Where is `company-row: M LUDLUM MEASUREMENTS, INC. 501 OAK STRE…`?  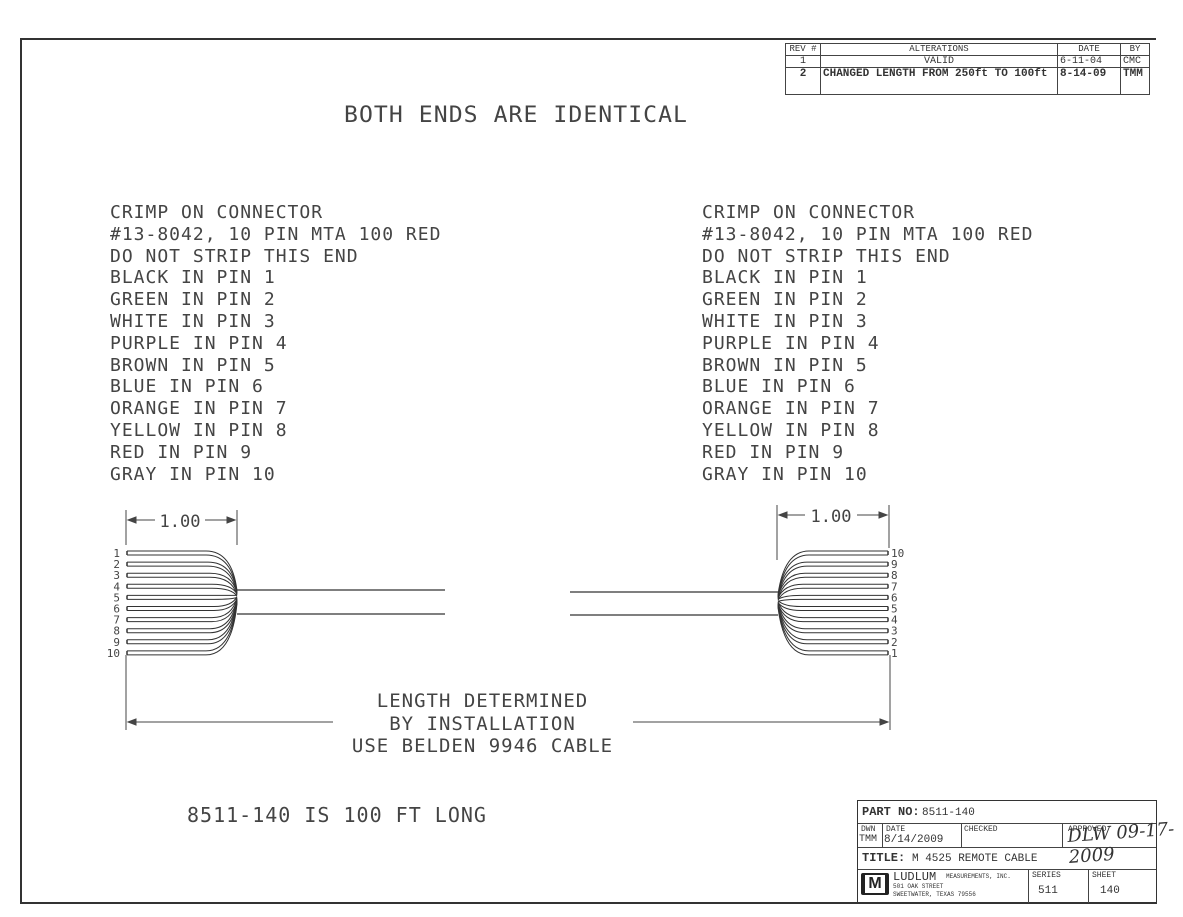 company-row: M LUDLUM MEASUREMENTS, INC. 501 OAK STRE… is located at coordinates (1007, 886).